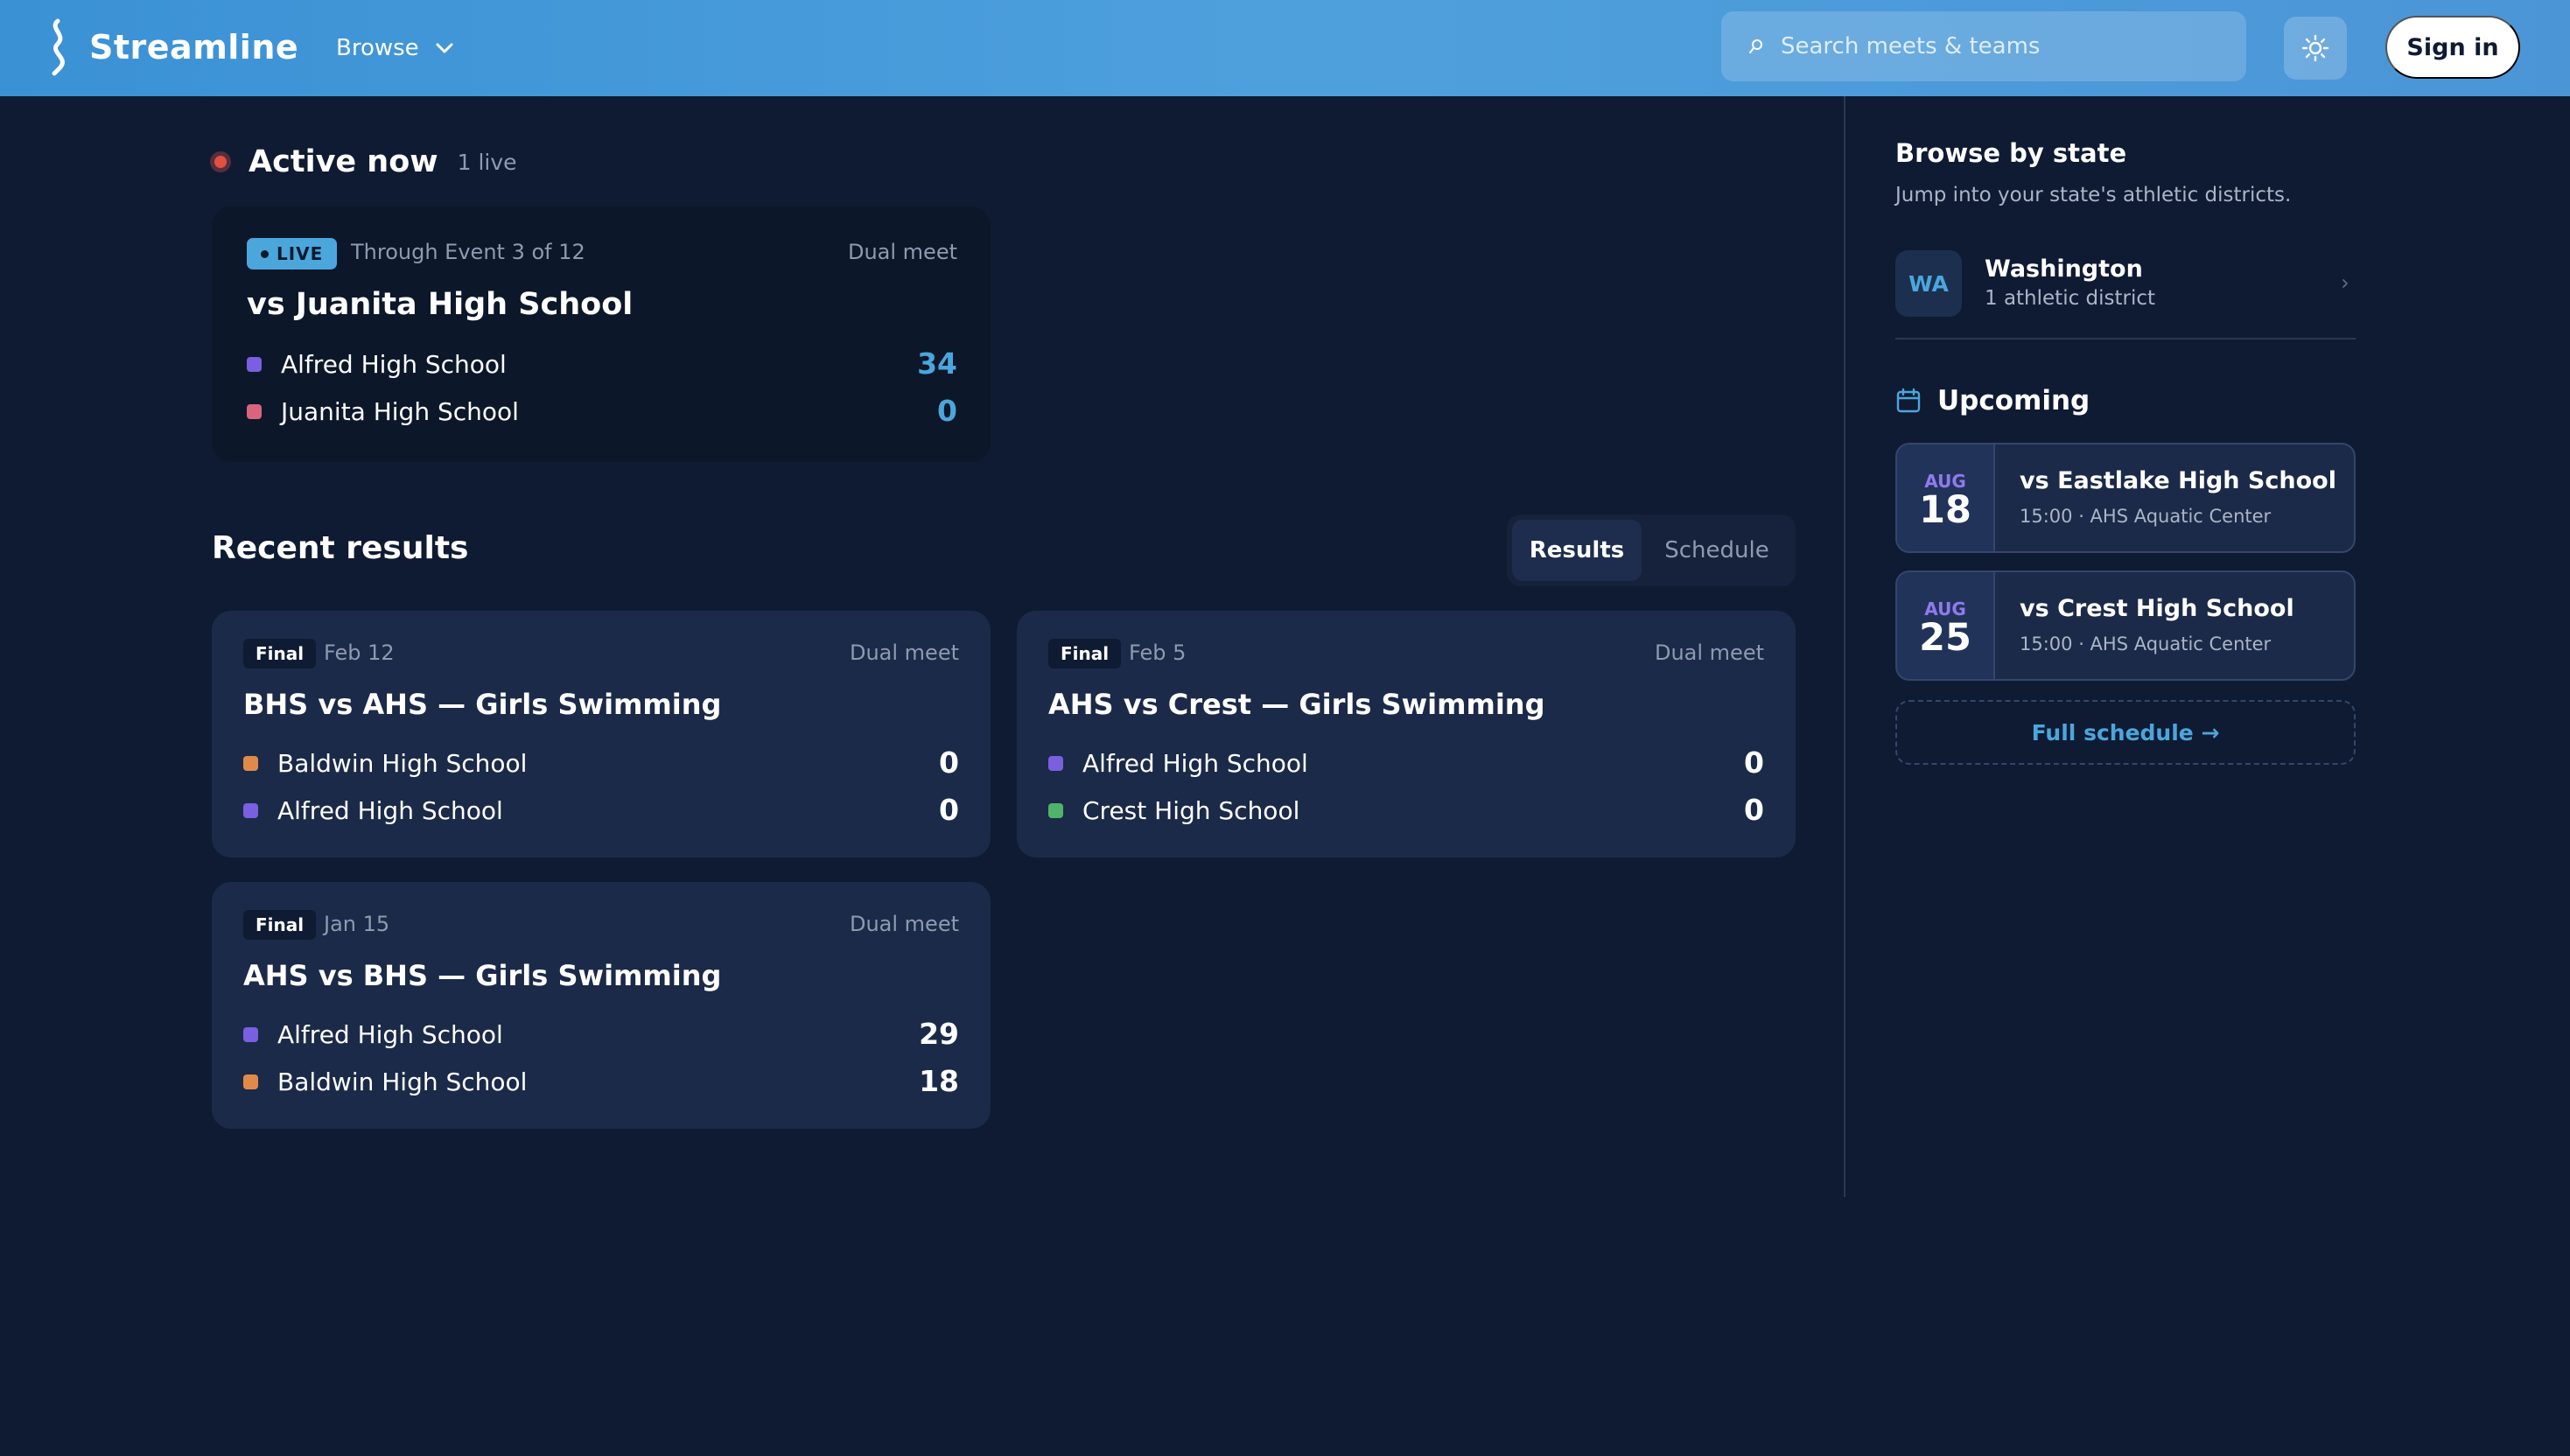 Image resolution: width=2570 pixels, height=1456 pixels. I want to click on active-now-heading: Active now 1 live, so click(363, 162).